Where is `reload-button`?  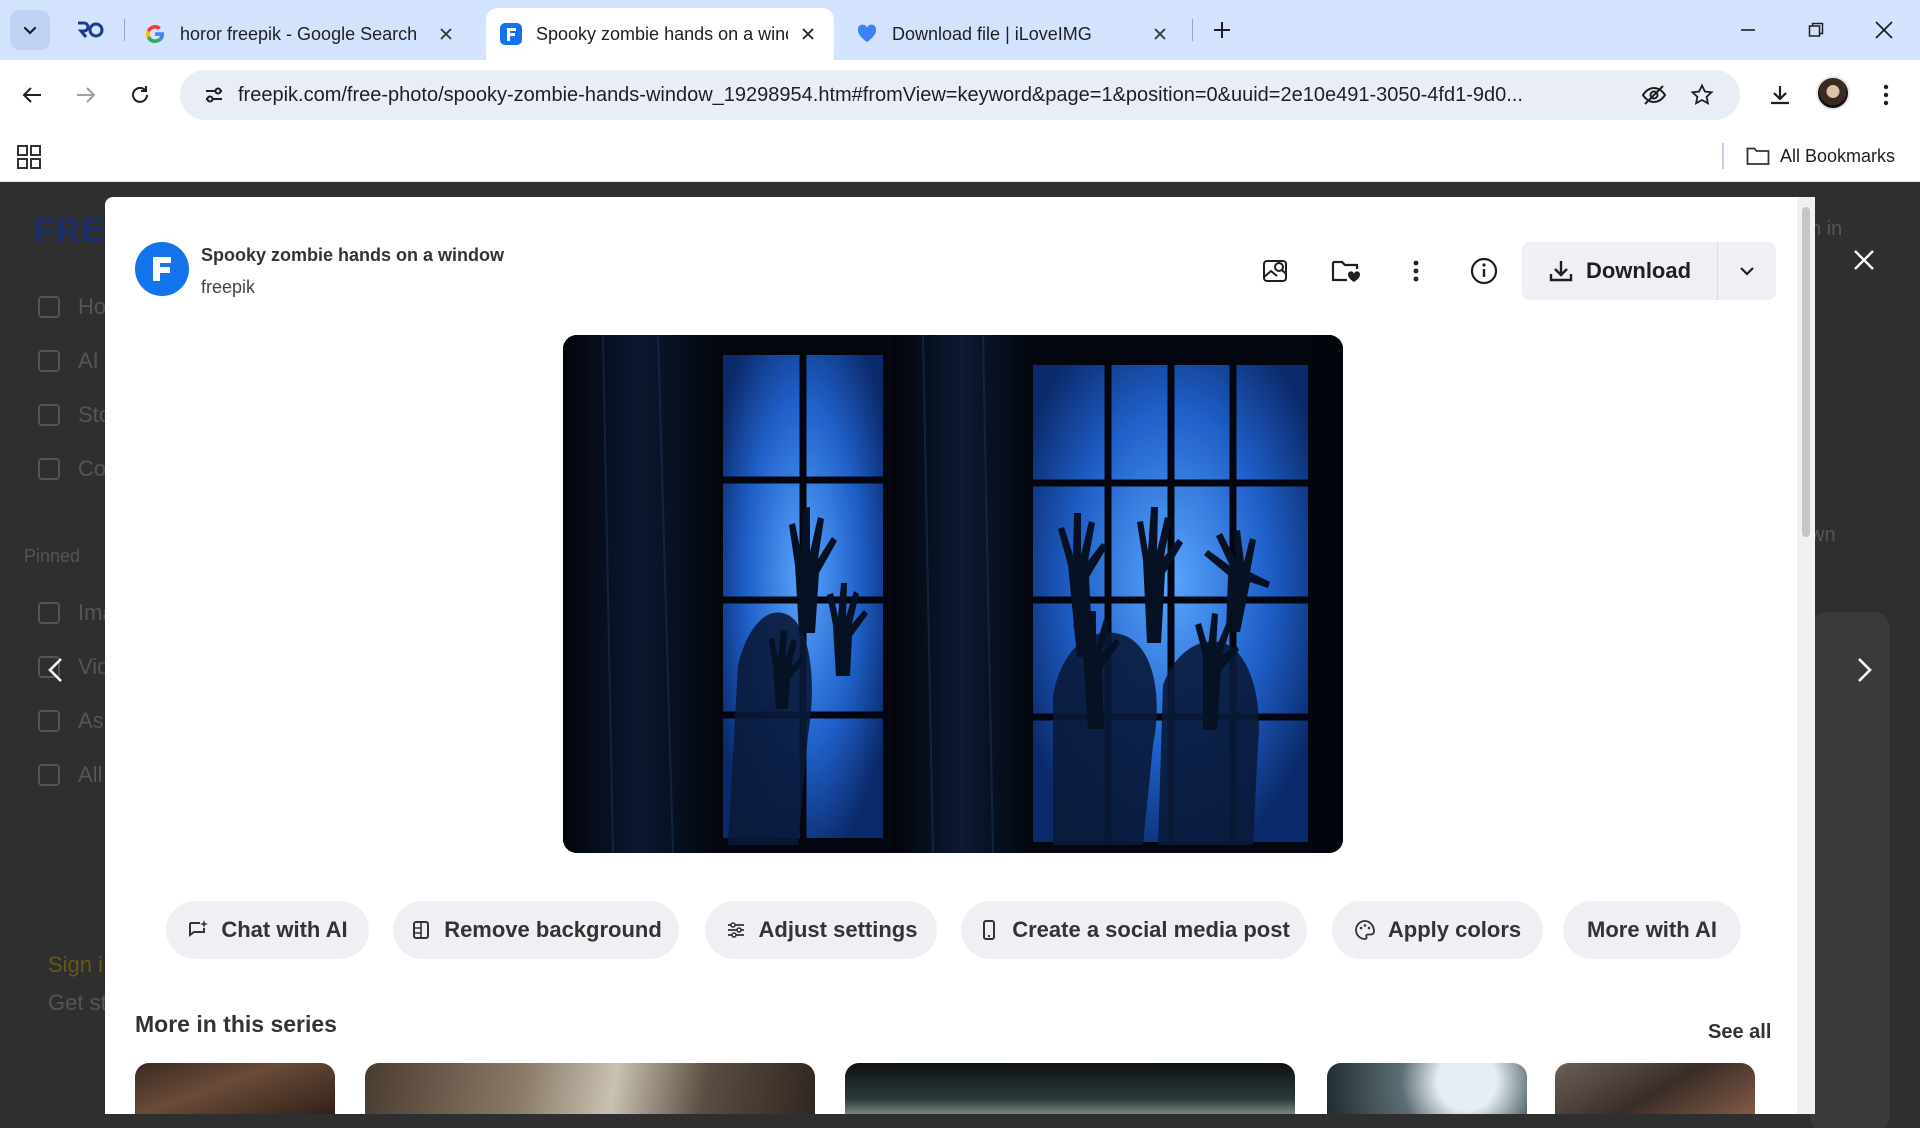
reload-button is located at coordinates (140, 95).